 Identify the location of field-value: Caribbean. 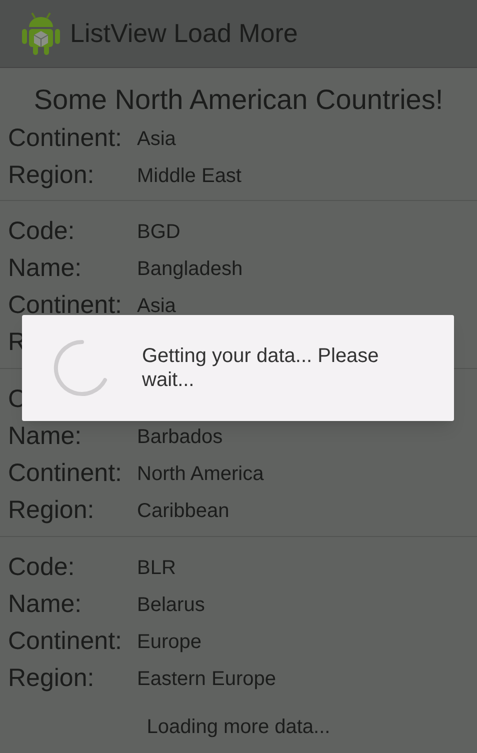
(183, 510).